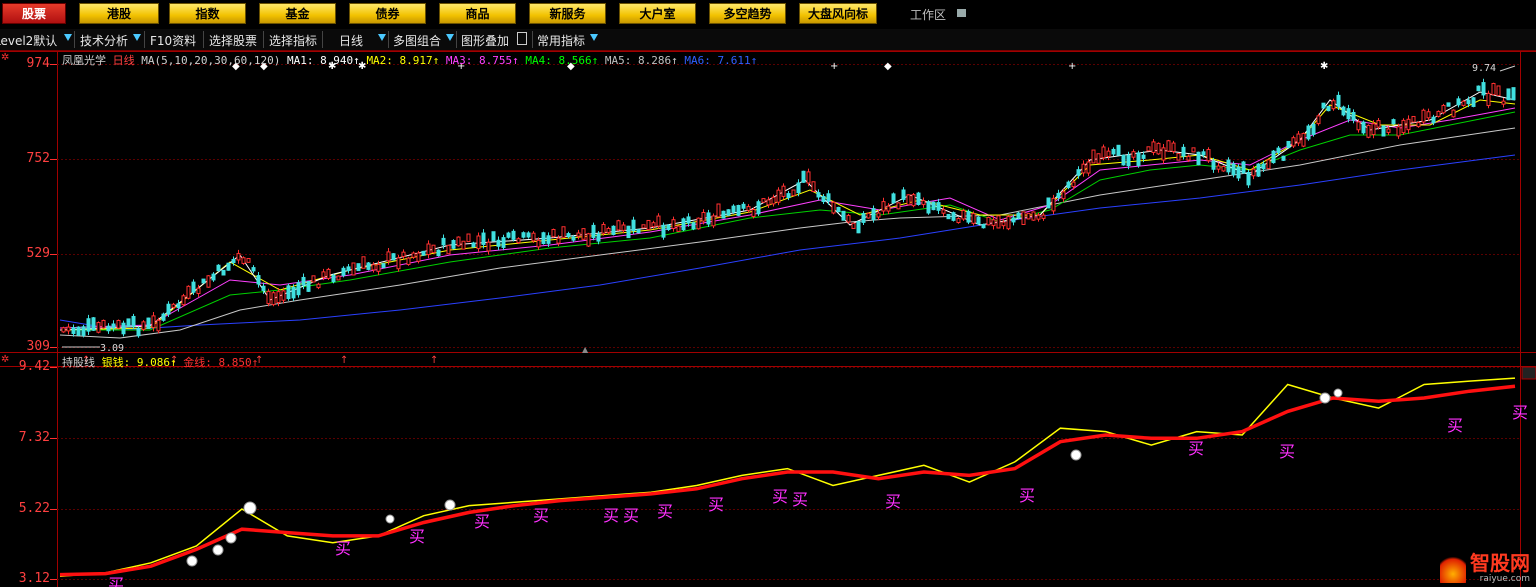 The image size is (1536, 587). Describe the element at coordinates (34, 578) in the screenshot. I see `y-axis-label: 3.12` at that location.